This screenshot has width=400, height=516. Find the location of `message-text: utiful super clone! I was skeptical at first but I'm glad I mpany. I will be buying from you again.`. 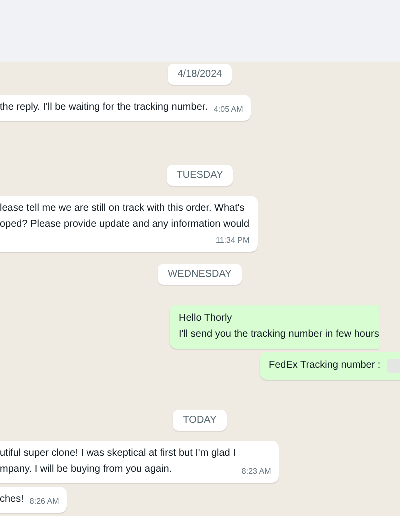

message-text: utiful super clone! I was skeptical at first but I'm glad I mpany. I will be buying from you again. is located at coordinates (118, 462).